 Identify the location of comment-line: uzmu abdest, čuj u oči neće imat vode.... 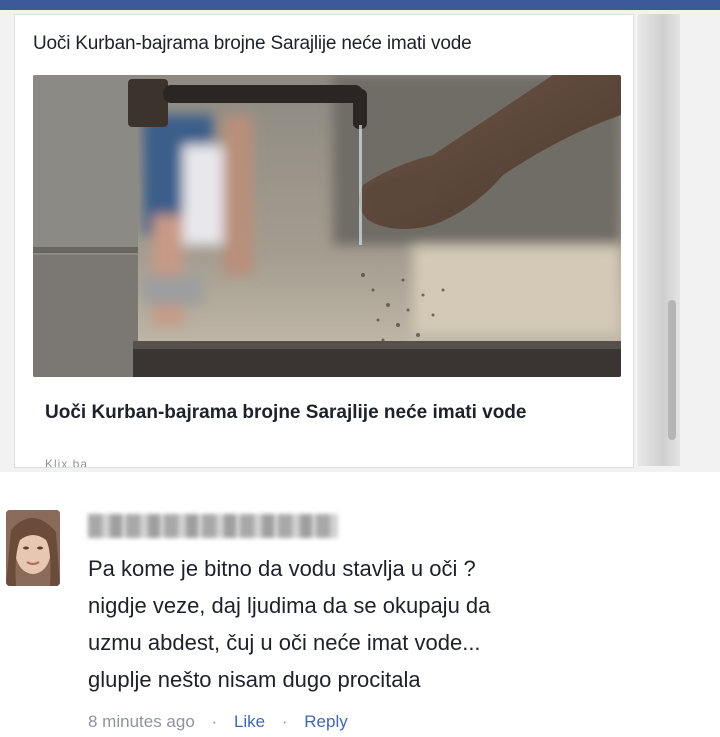
(284, 642).